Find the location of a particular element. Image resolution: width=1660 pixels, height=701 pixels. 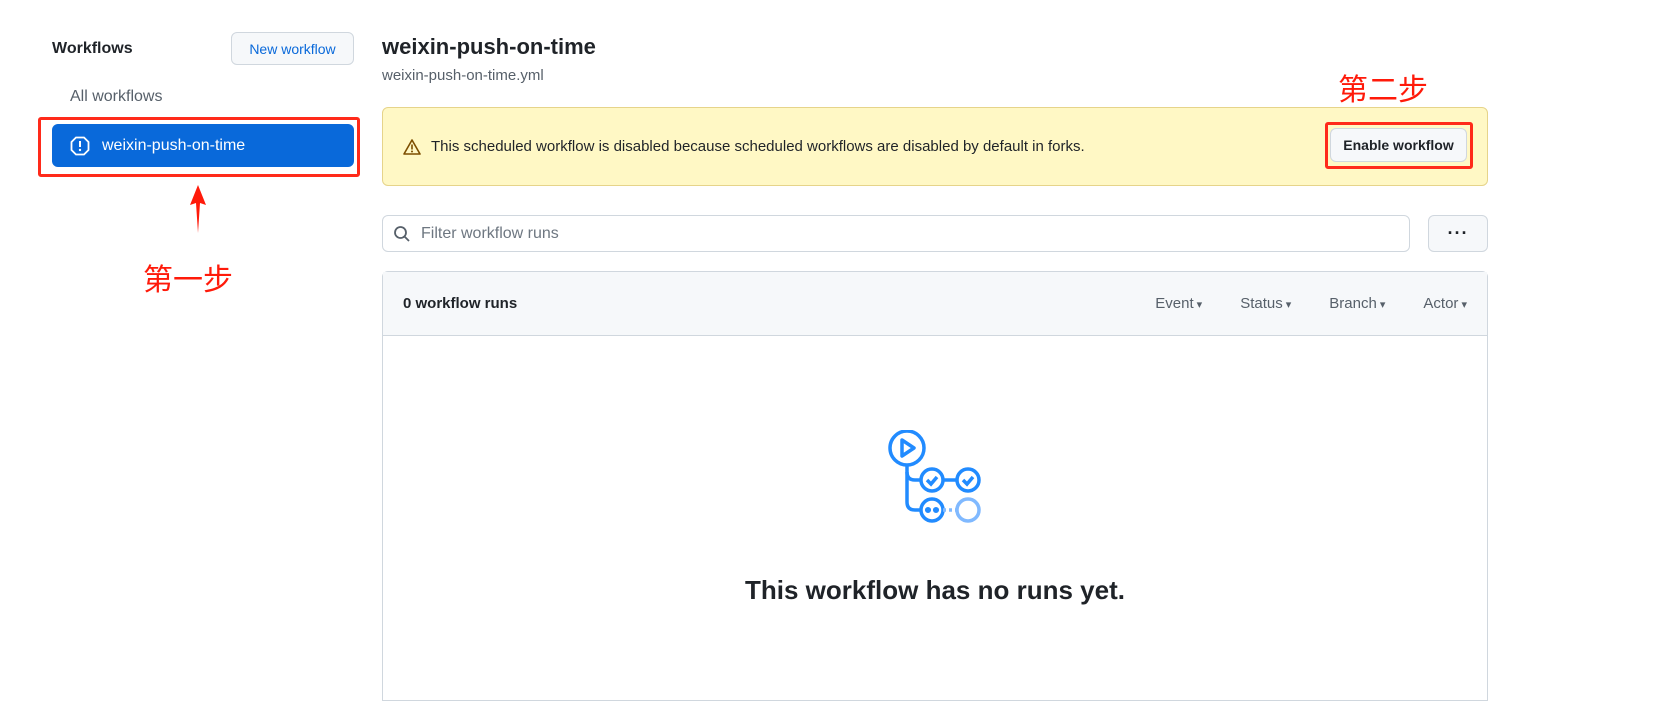

annotation-step1: 第一步 is located at coordinates (188, 280).